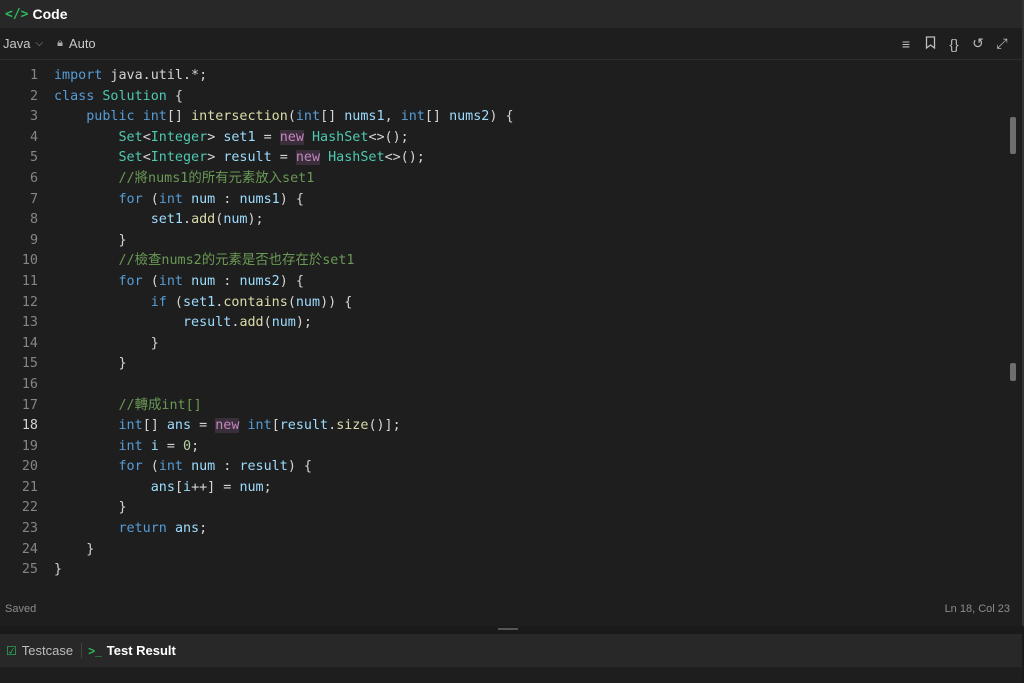 The height and width of the screenshot is (683, 1024). Describe the element at coordinates (259, 426) in the screenshot. I see `code-text: int[] ans = new int[result.size()];` at that location.